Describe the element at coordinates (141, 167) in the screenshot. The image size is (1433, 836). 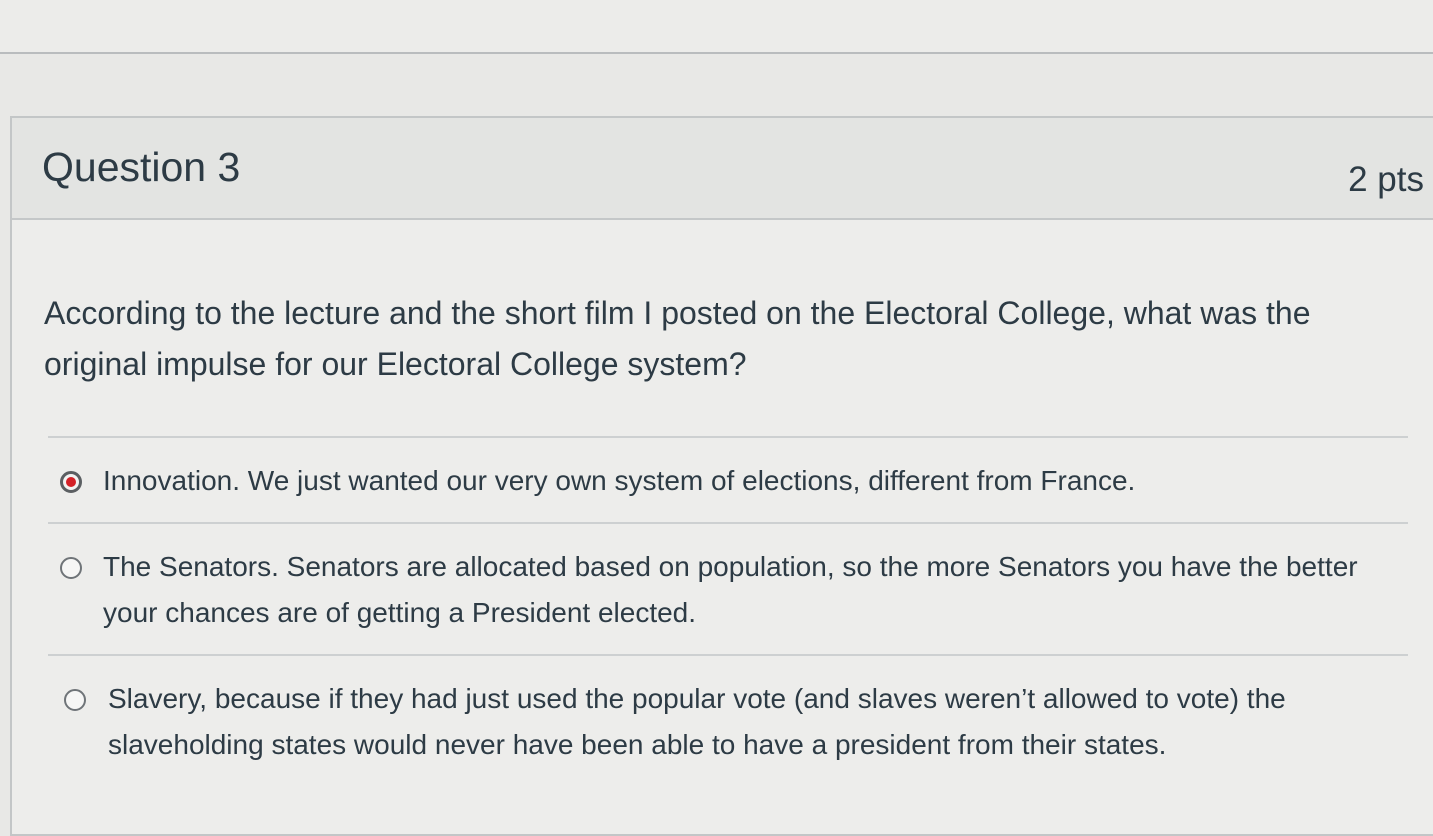
I see `question-title: Question 3` at that location.